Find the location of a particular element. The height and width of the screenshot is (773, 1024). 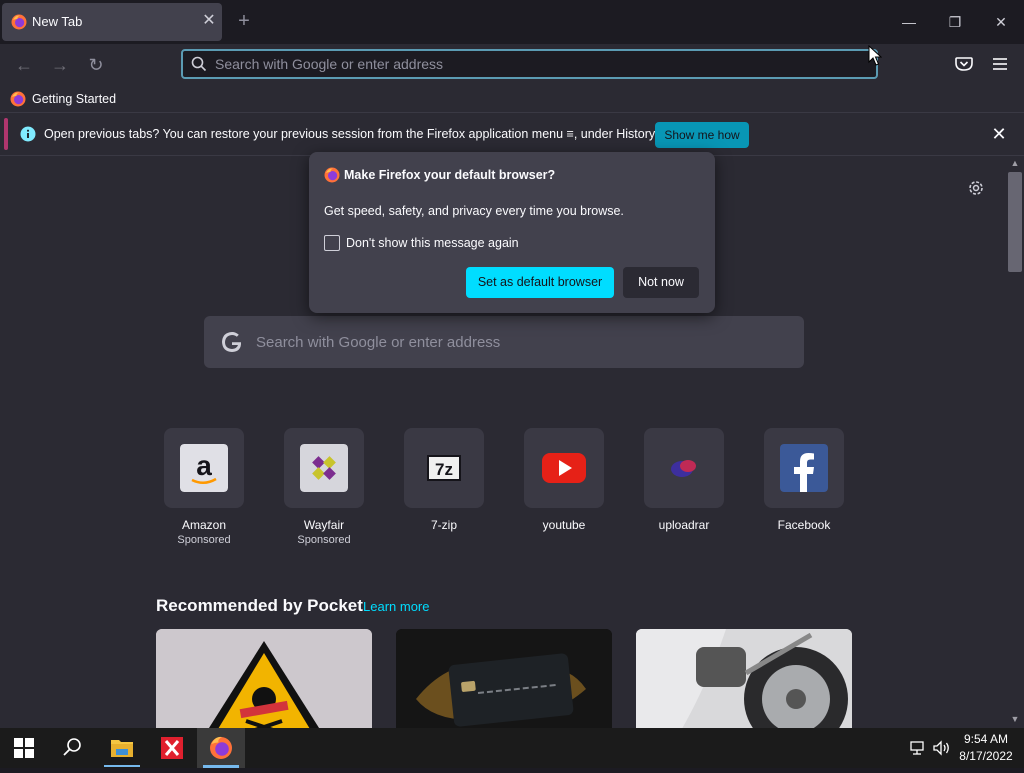

set-default-browser-button: Set as default browser is located at coordinates (540, 282).